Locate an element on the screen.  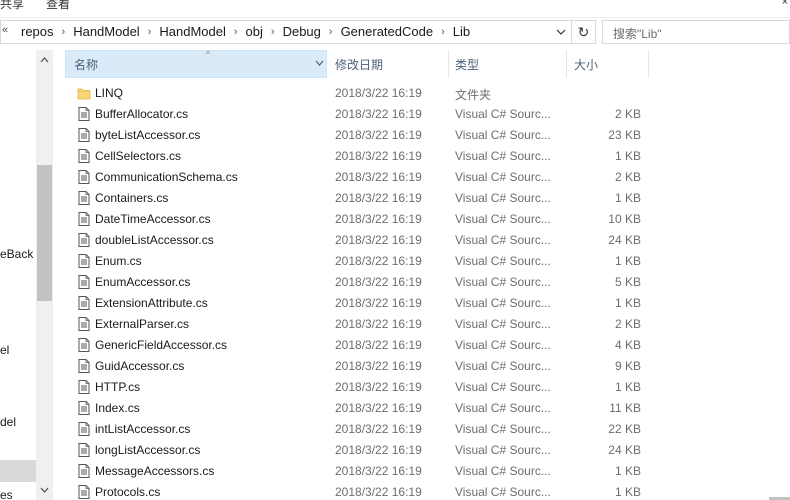
file-size: 10 KB is located at coordinates (624, 219).